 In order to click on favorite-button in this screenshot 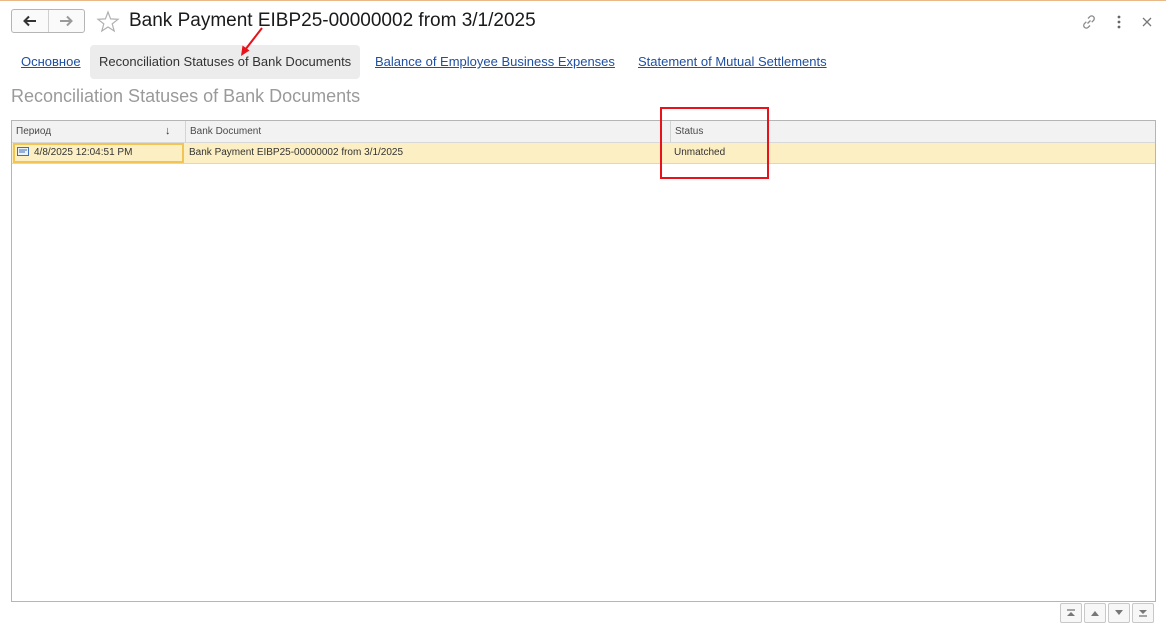, I will do `click(108, 22)`.